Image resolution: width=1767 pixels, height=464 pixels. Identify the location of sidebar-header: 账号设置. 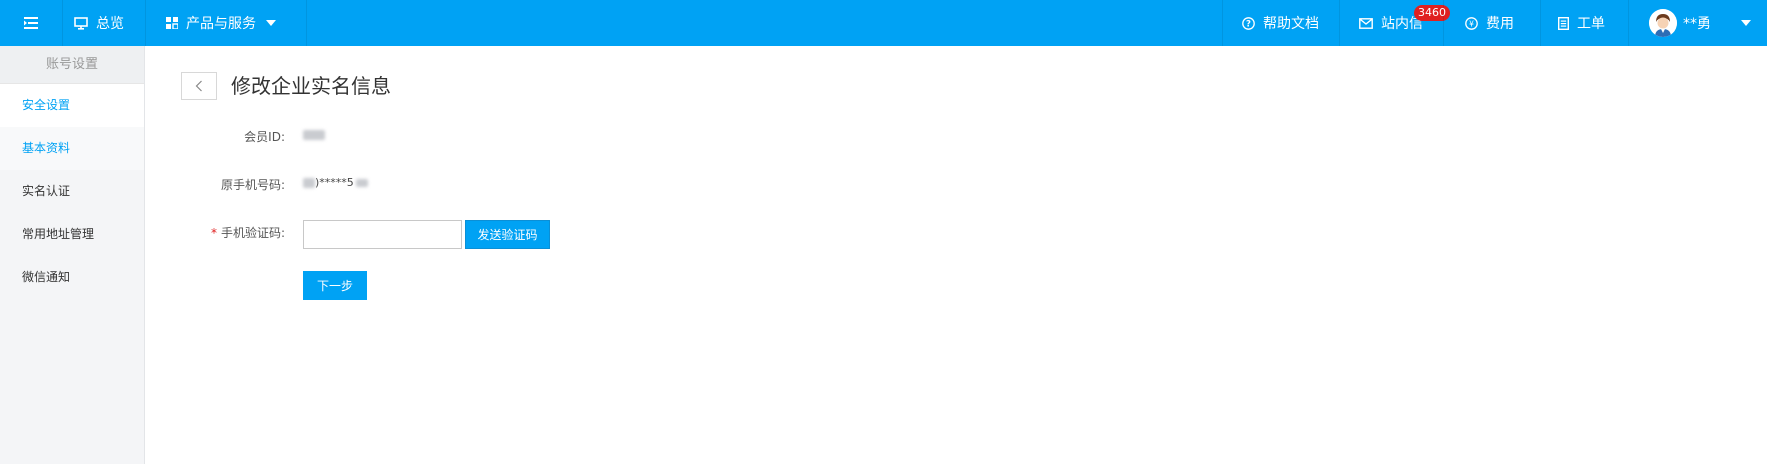
(72, 65).